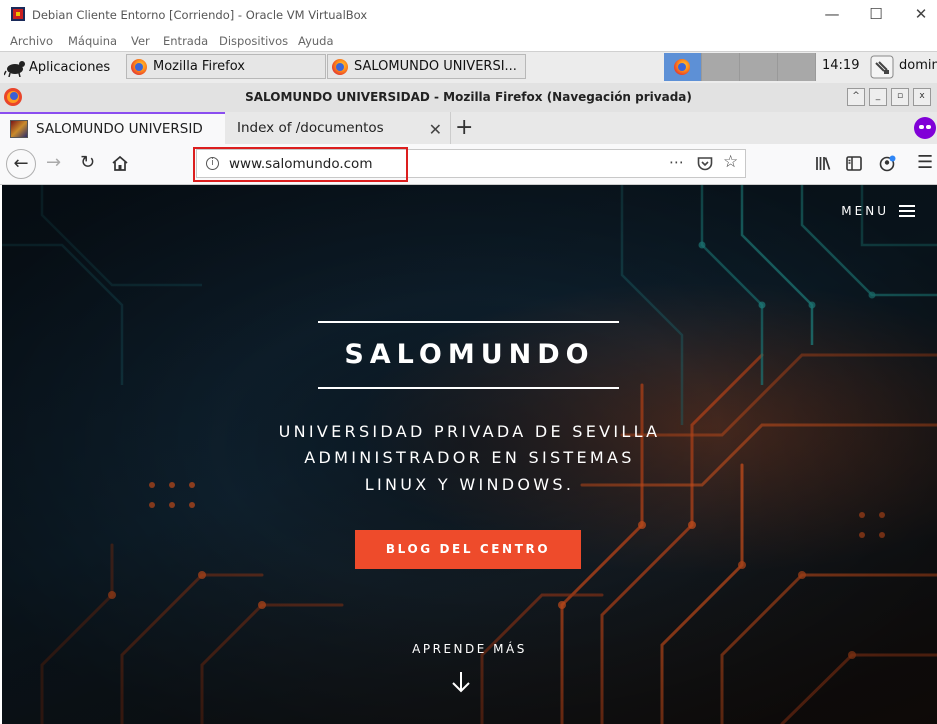 The height and width of the screenshot is (724, 937). I want to click on taskbar-item-firefox: Mozilla Firefox, so click(226, 66).